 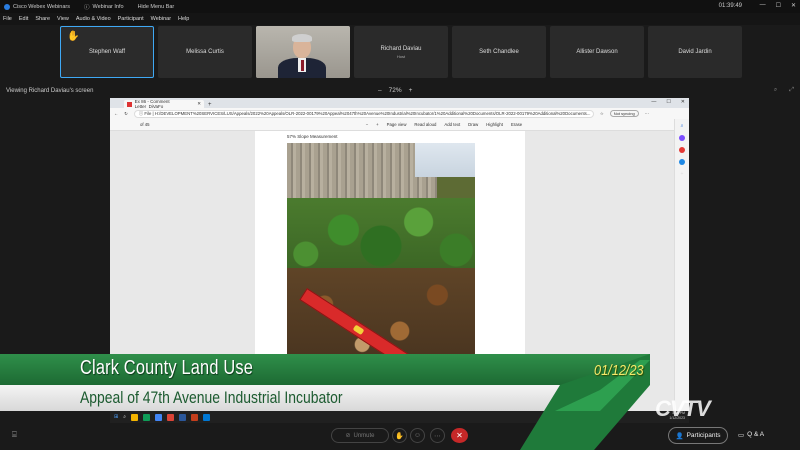 What do you see at coordinates (437, 435) in the screenshot?
I see `more-options-icon: ⋯` at bounding box center [437, 435].